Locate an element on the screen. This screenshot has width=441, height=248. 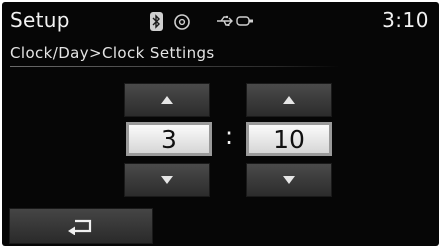
minute-up-button is located at coordinates (289, 100).